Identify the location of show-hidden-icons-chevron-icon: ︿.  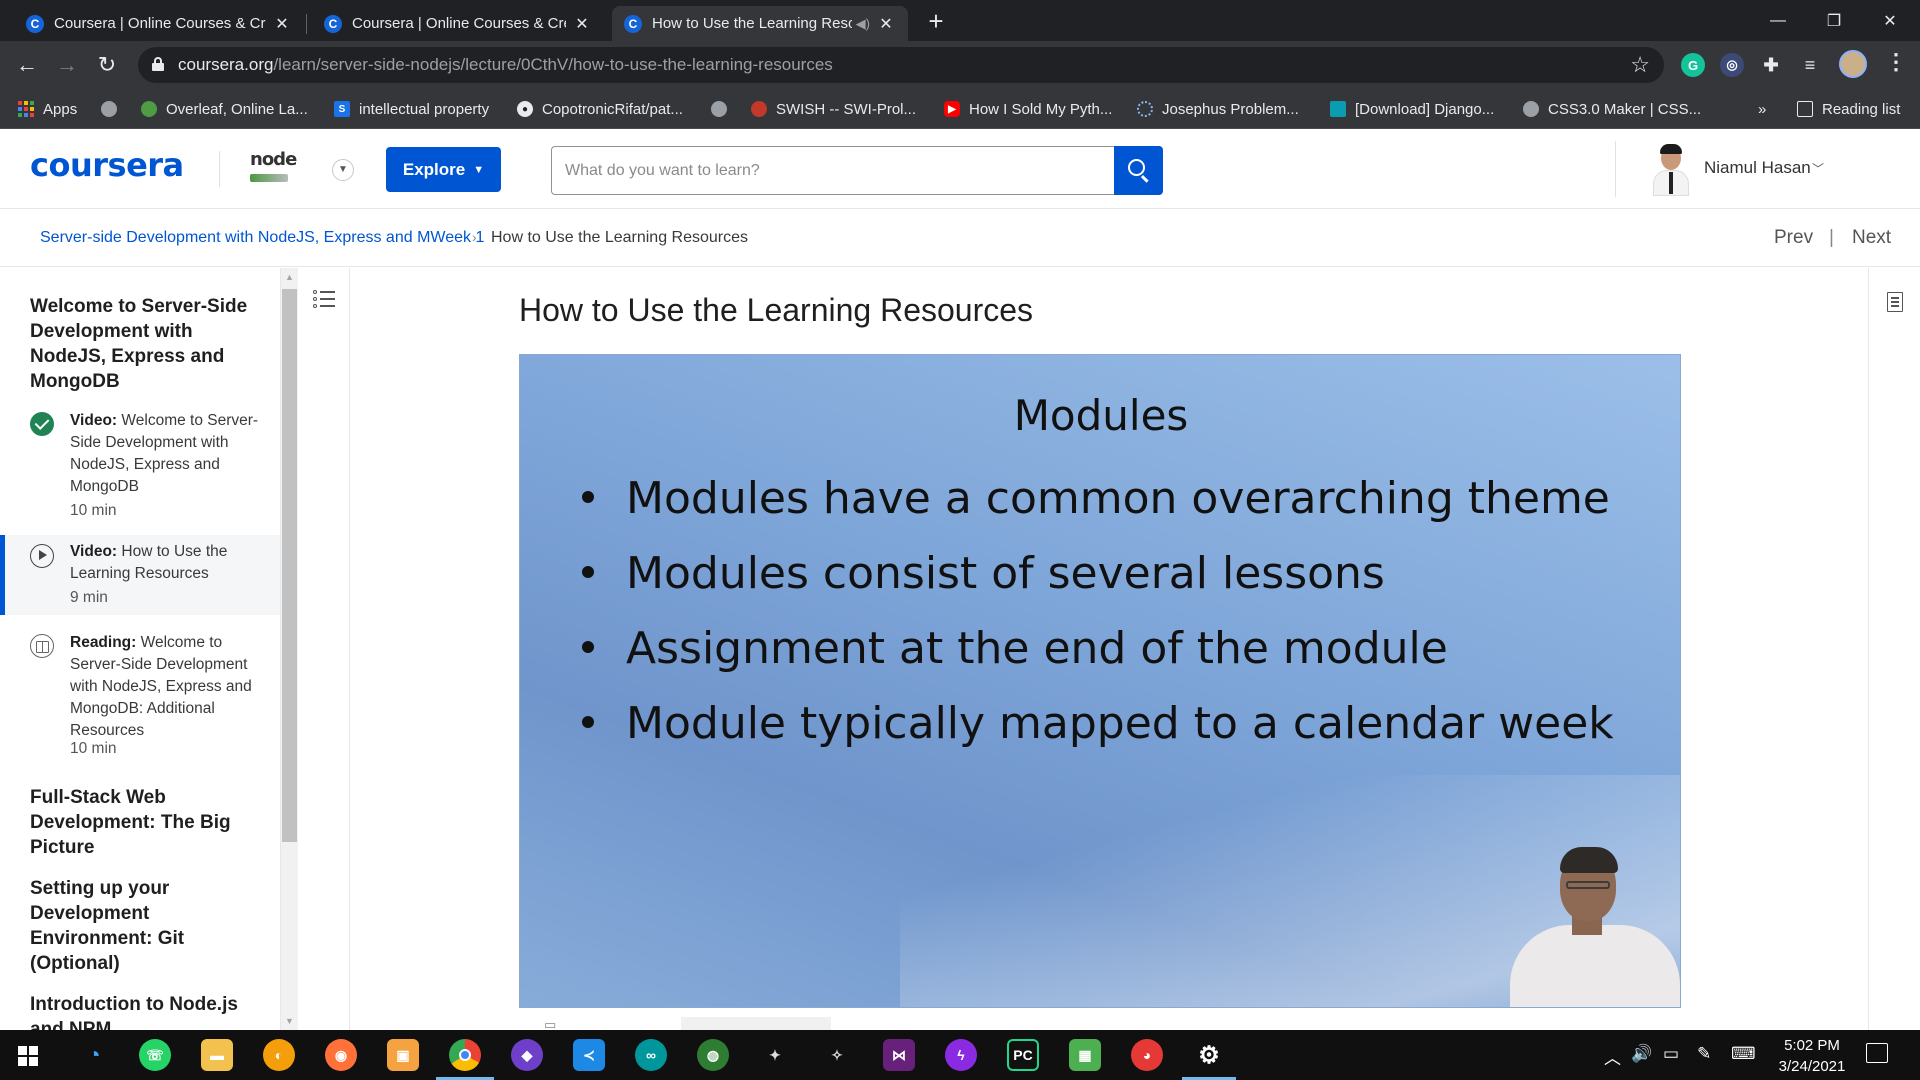
(1612, 1056).